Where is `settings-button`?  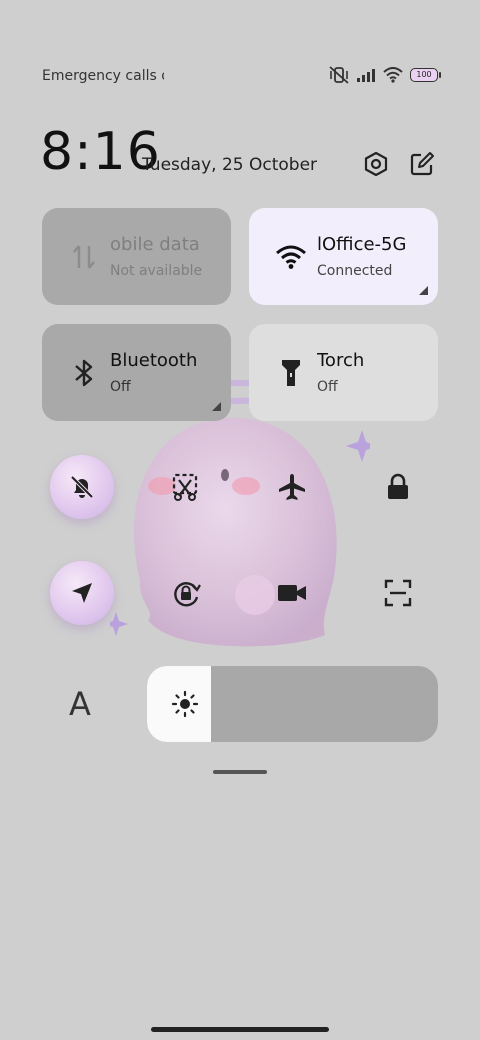 settings-button is located at coordinates (376, 164).